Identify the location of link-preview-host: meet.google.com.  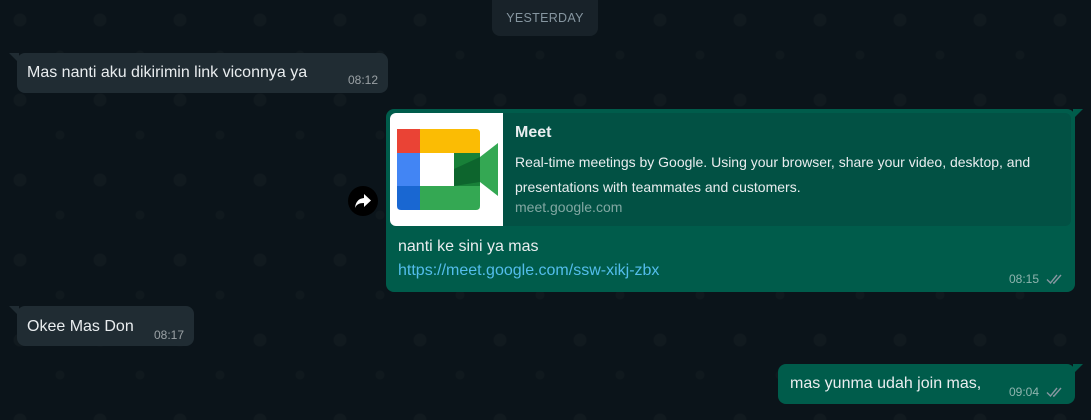
(569, 207).